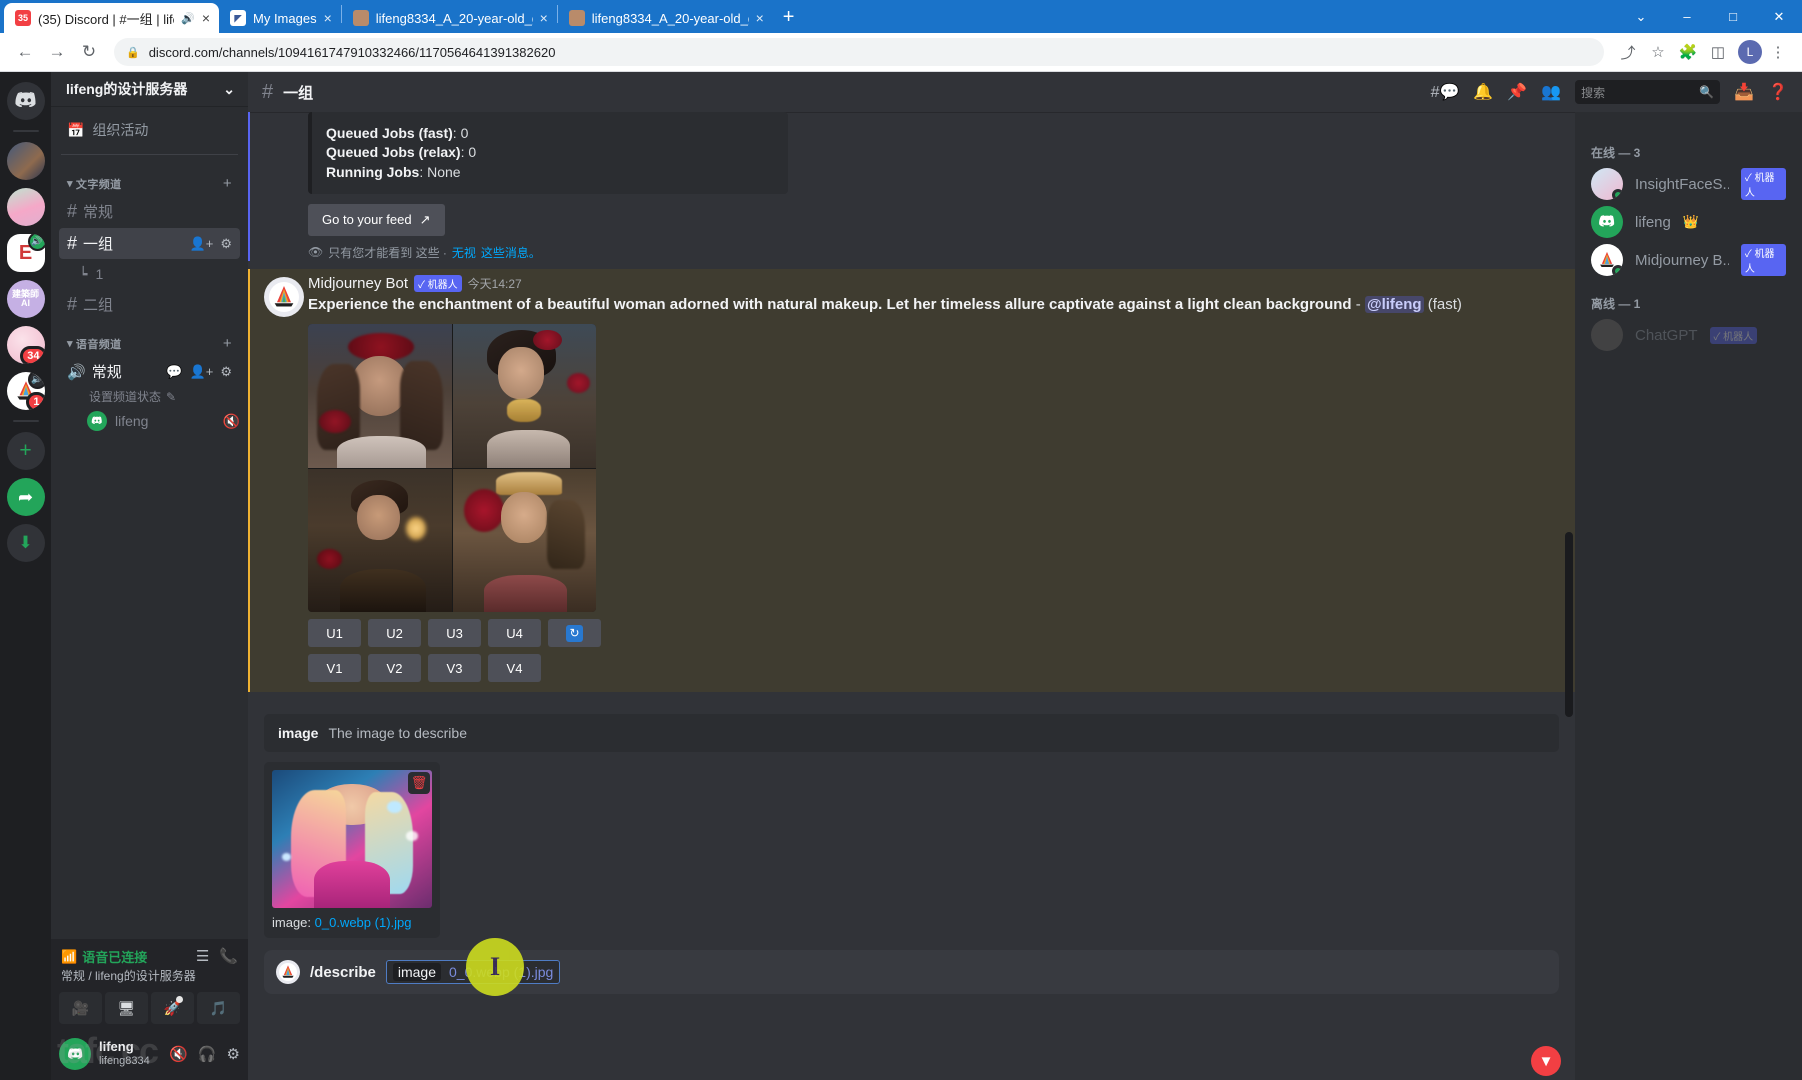  What do you see at coordinates (188, 18) in the screenshot?
I see `tab-mute-icon: 🔊` at bounding box center [188, 18].